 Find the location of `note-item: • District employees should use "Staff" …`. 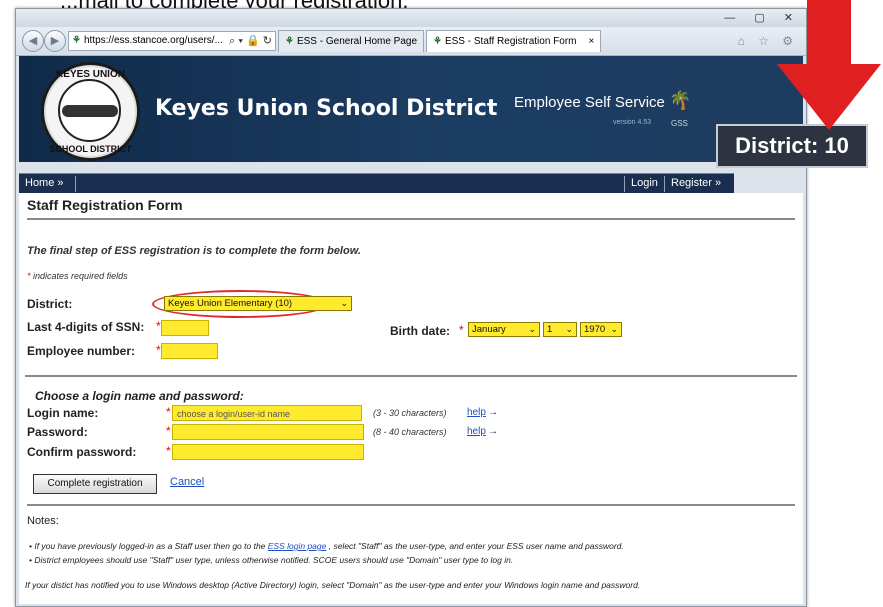

note-item: • District employees should use "Staff" … is located at coordinates (271, 560).